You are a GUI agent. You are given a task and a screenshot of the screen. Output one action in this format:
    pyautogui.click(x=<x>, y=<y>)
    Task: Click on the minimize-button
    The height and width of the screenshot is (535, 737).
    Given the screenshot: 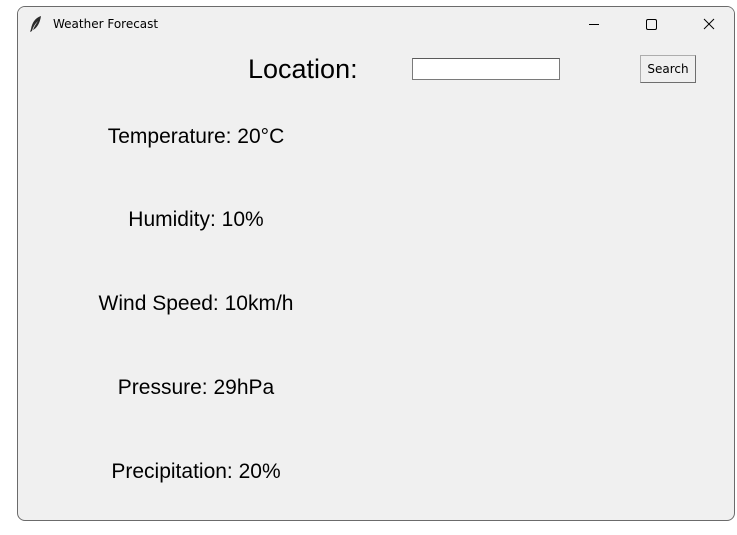 What is the action you would take?
    pyautogui.click(x=594, y=24)
    